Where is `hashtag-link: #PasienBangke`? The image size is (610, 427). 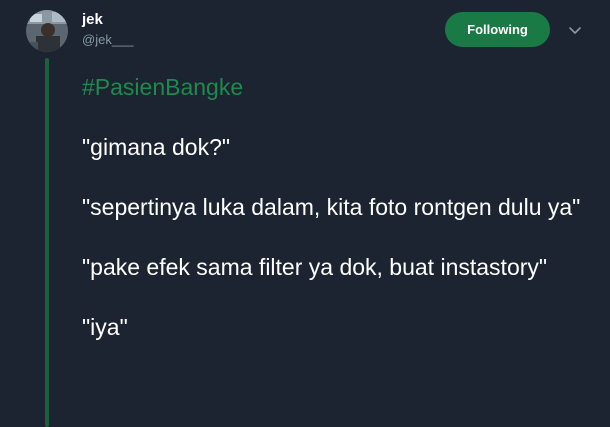
hashtag-link: #PasienBangke is located at coordinates (342, 87).